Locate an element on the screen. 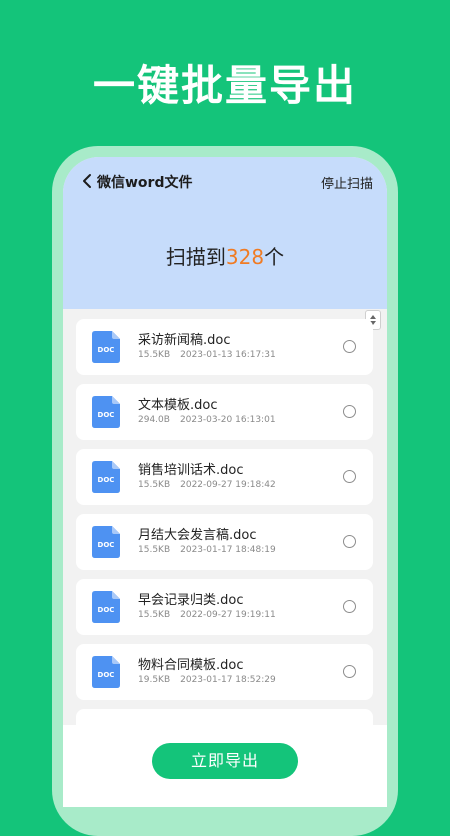 This screenshot has width=450, height=836. file-meta: 15.5KB 2022-09-27 19:18:42 is located at coordinates (207, 485).